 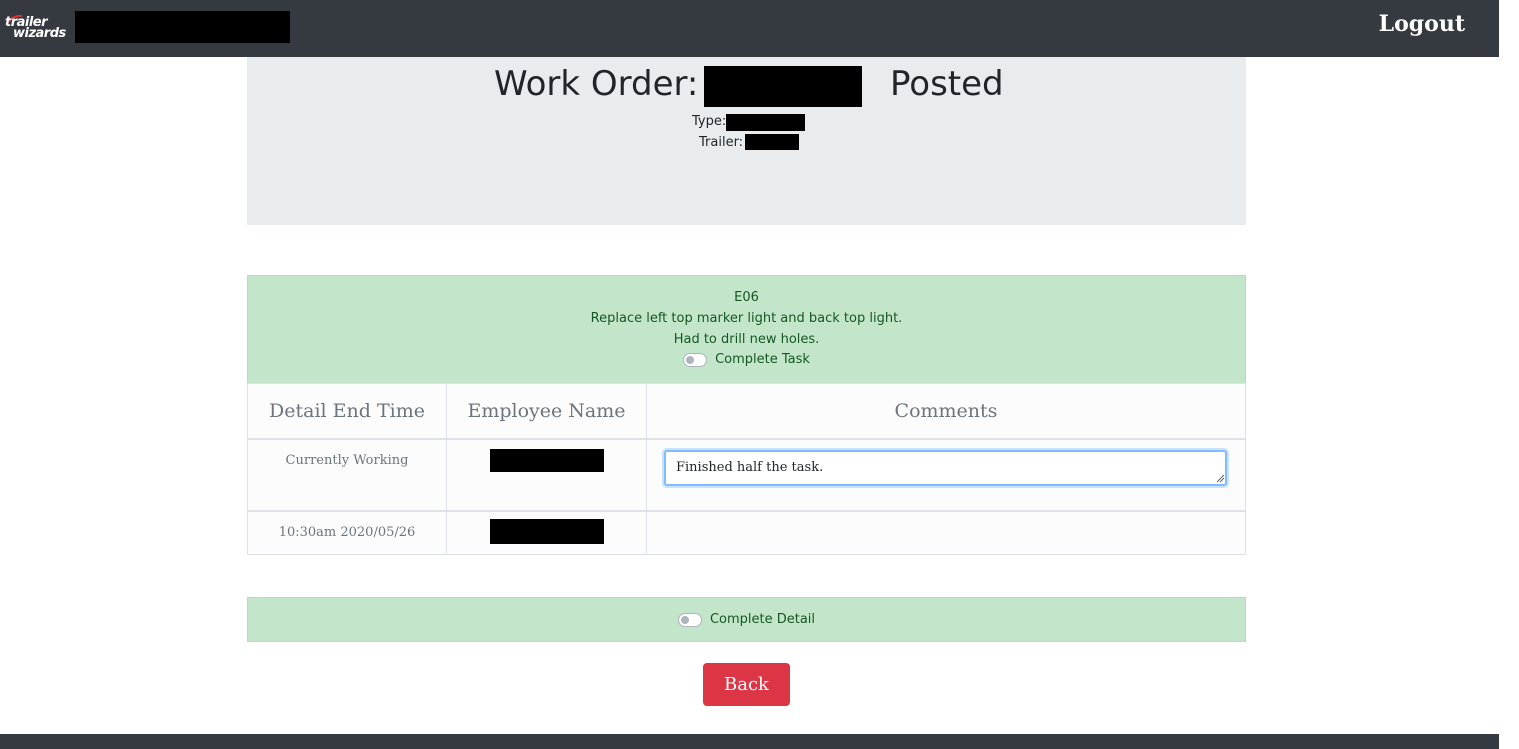 I want to click on complete-detail-label: Complete Detail, so click(x=762, y=619).